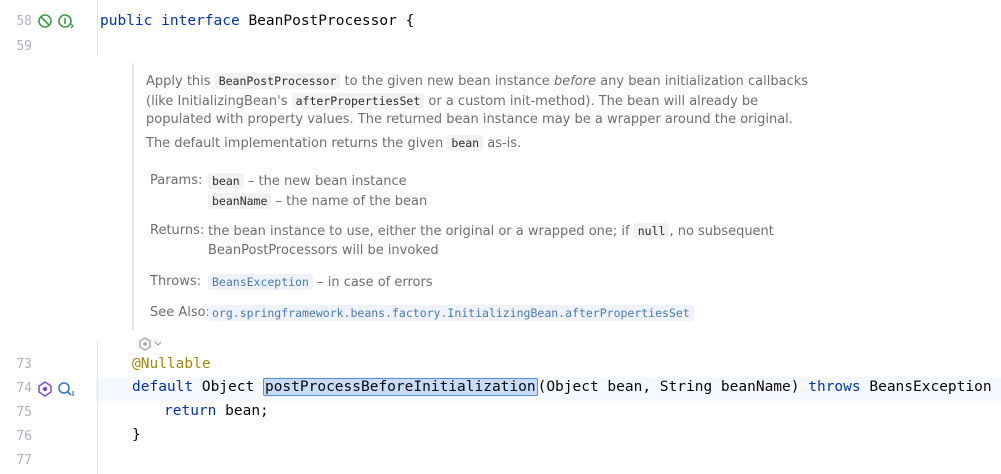 Image resolution: width=1001 pixels, height=474 pixels. I want to click on throws-text: BeansException – in case of errors, so click(320, 282).